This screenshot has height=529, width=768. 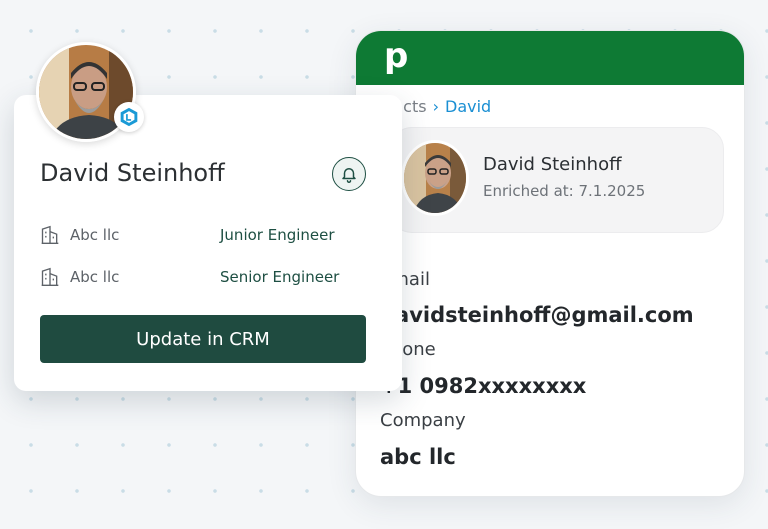 I want to click on company-value: abc llc, so click(x=418, y=457).